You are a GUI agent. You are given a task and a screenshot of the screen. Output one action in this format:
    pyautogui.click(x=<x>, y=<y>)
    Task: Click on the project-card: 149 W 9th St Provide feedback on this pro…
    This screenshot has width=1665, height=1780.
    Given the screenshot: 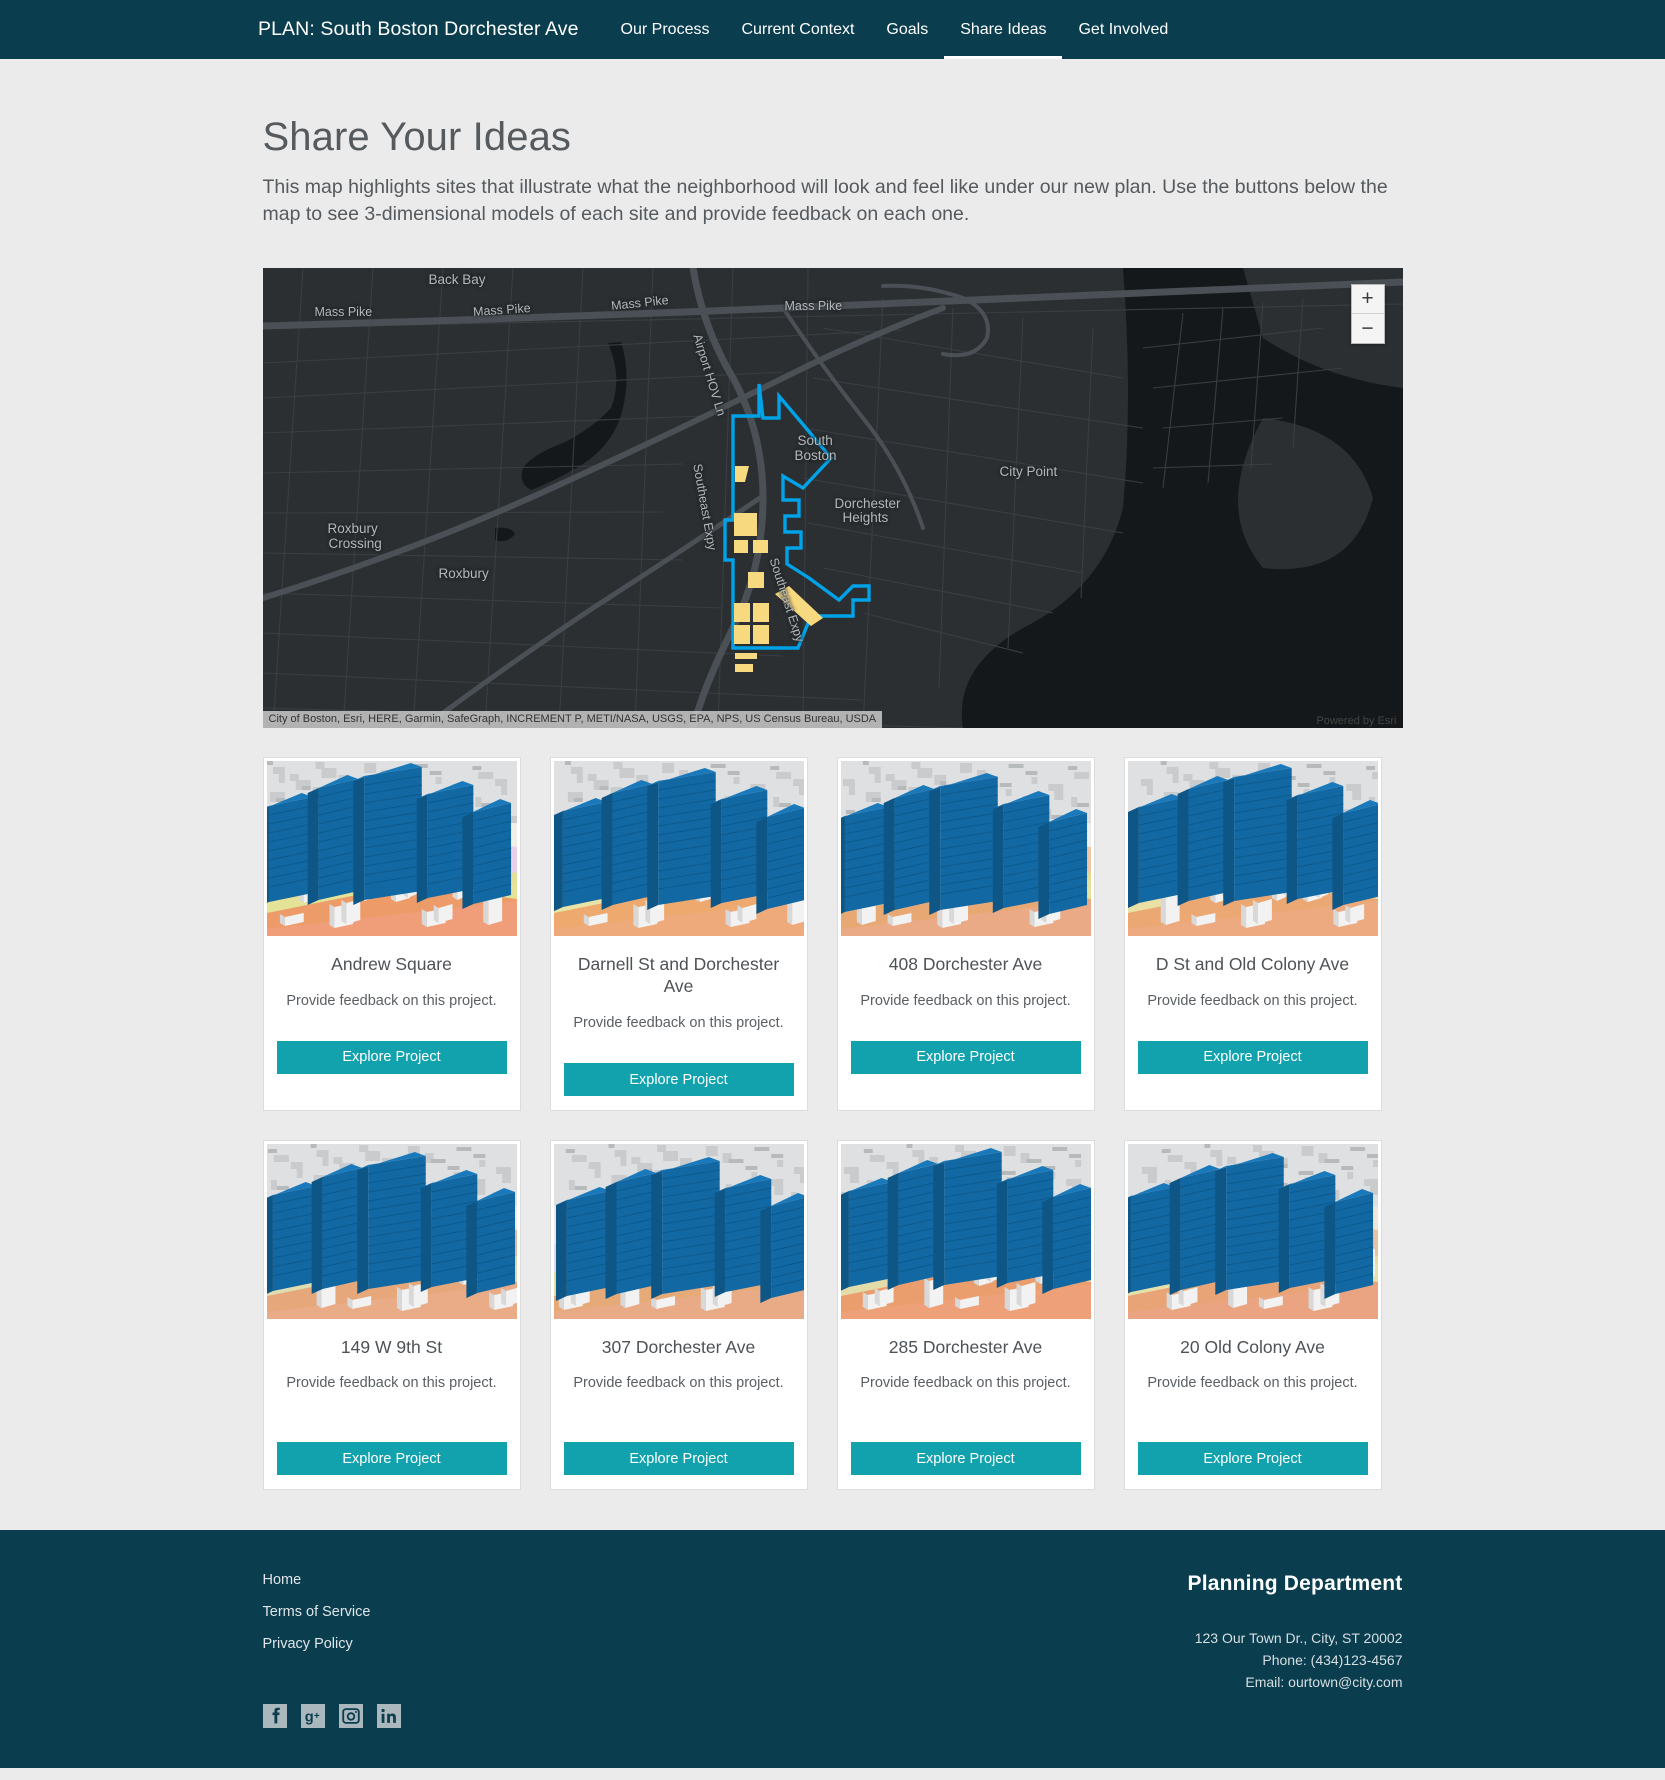 What is the action you would take?
    pyautogui.click(x=391, y=1315)
    